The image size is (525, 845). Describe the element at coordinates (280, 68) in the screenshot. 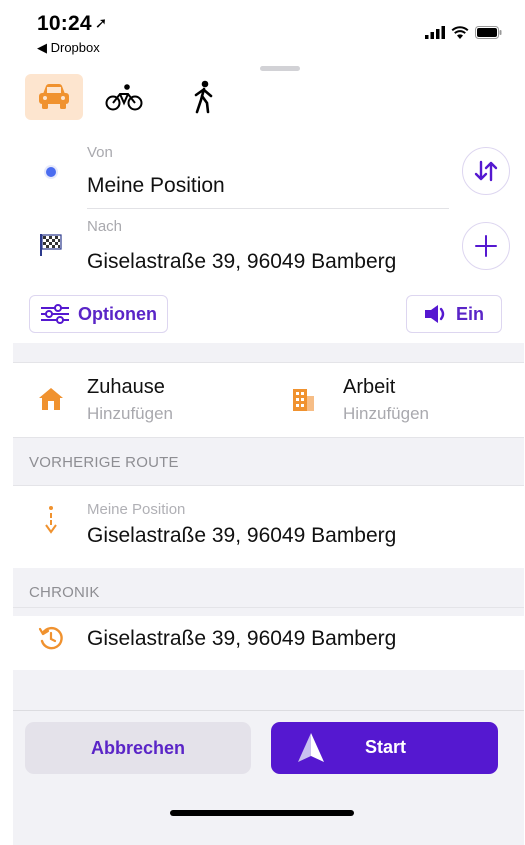

I see `sheet-grabber` at that location.